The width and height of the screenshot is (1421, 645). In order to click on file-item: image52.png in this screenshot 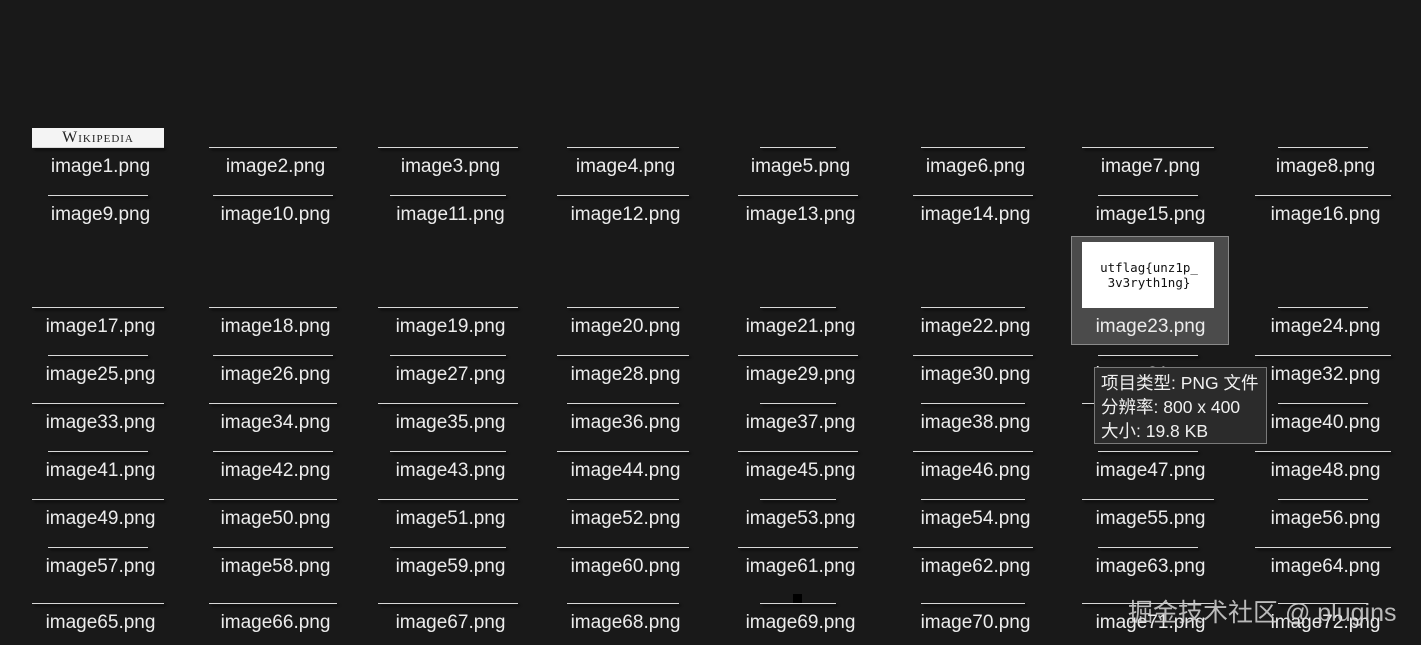, I will do `click(625, 519)`.